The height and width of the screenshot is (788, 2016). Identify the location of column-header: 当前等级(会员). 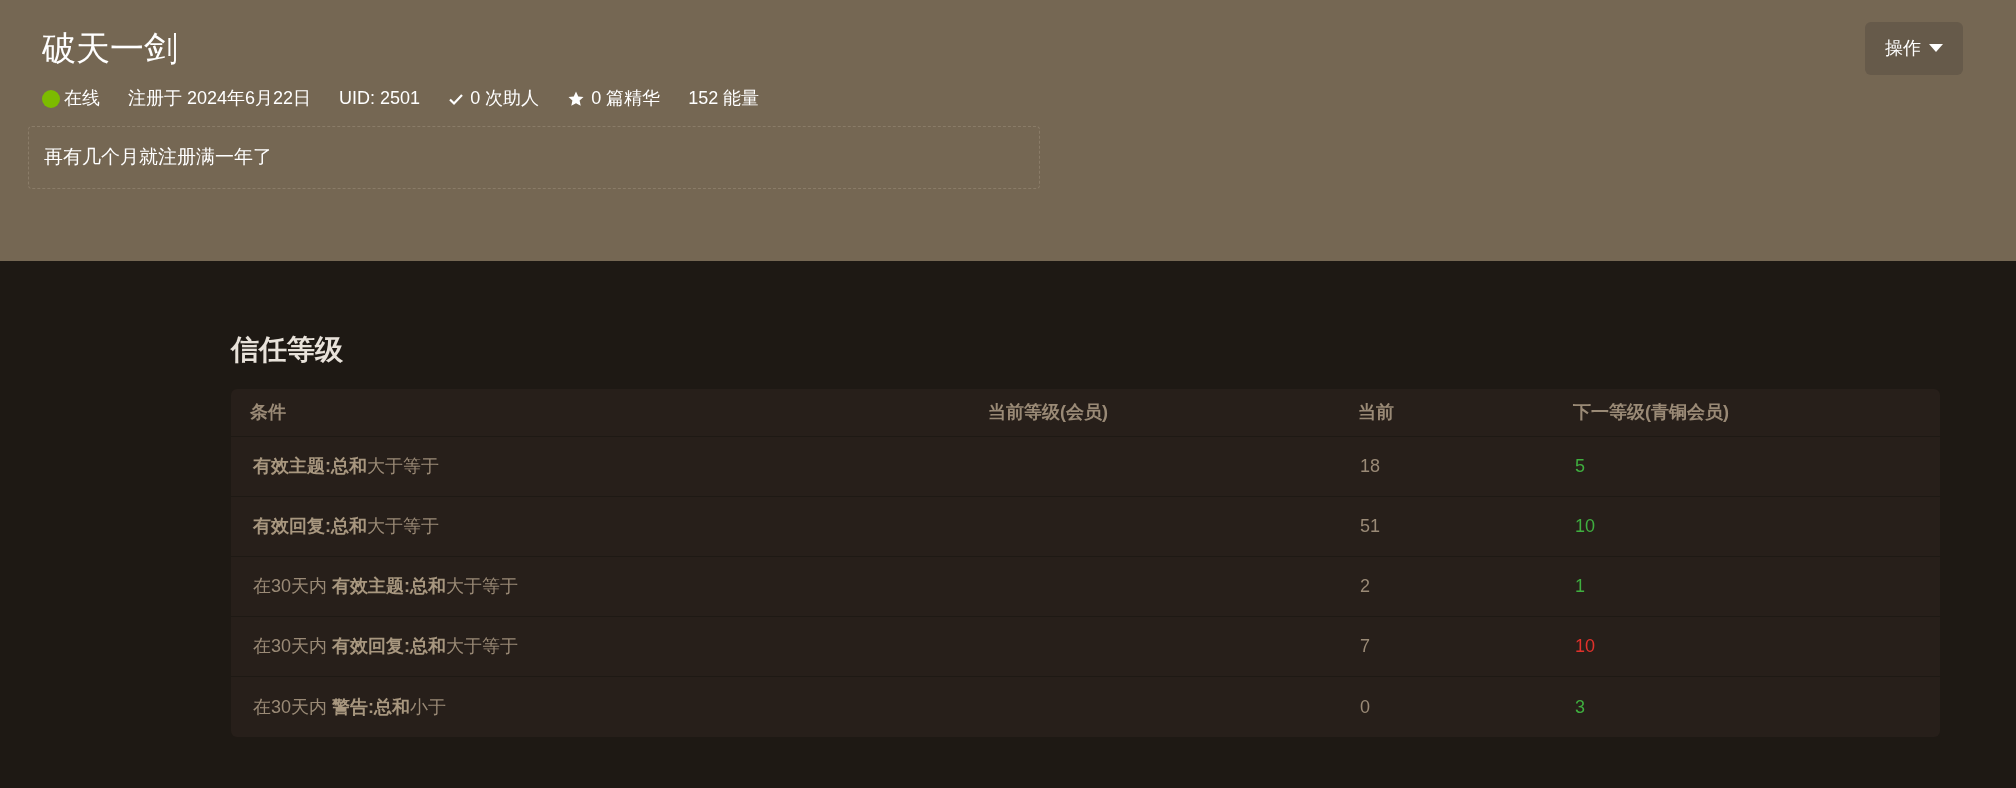
(1048, 412).